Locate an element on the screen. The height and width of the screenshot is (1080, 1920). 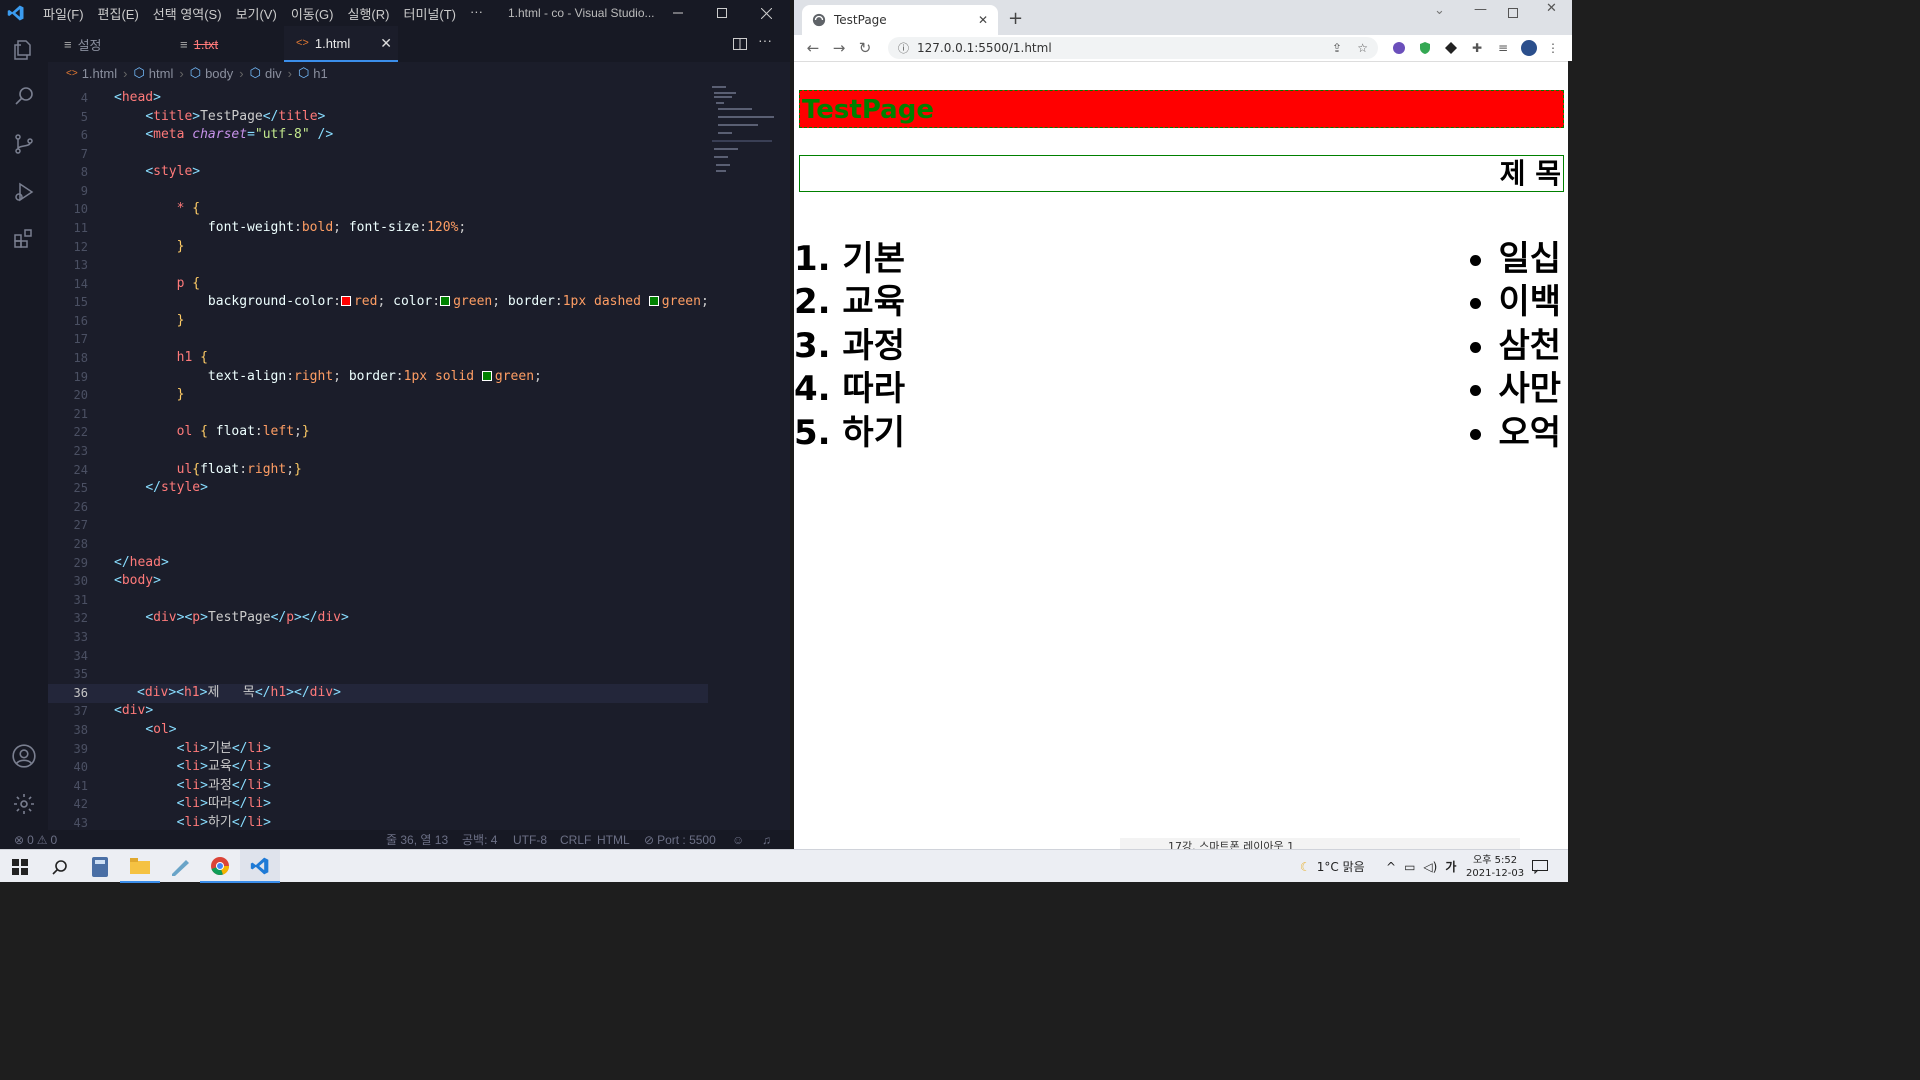
minimap is located at coordinates (745, 134).